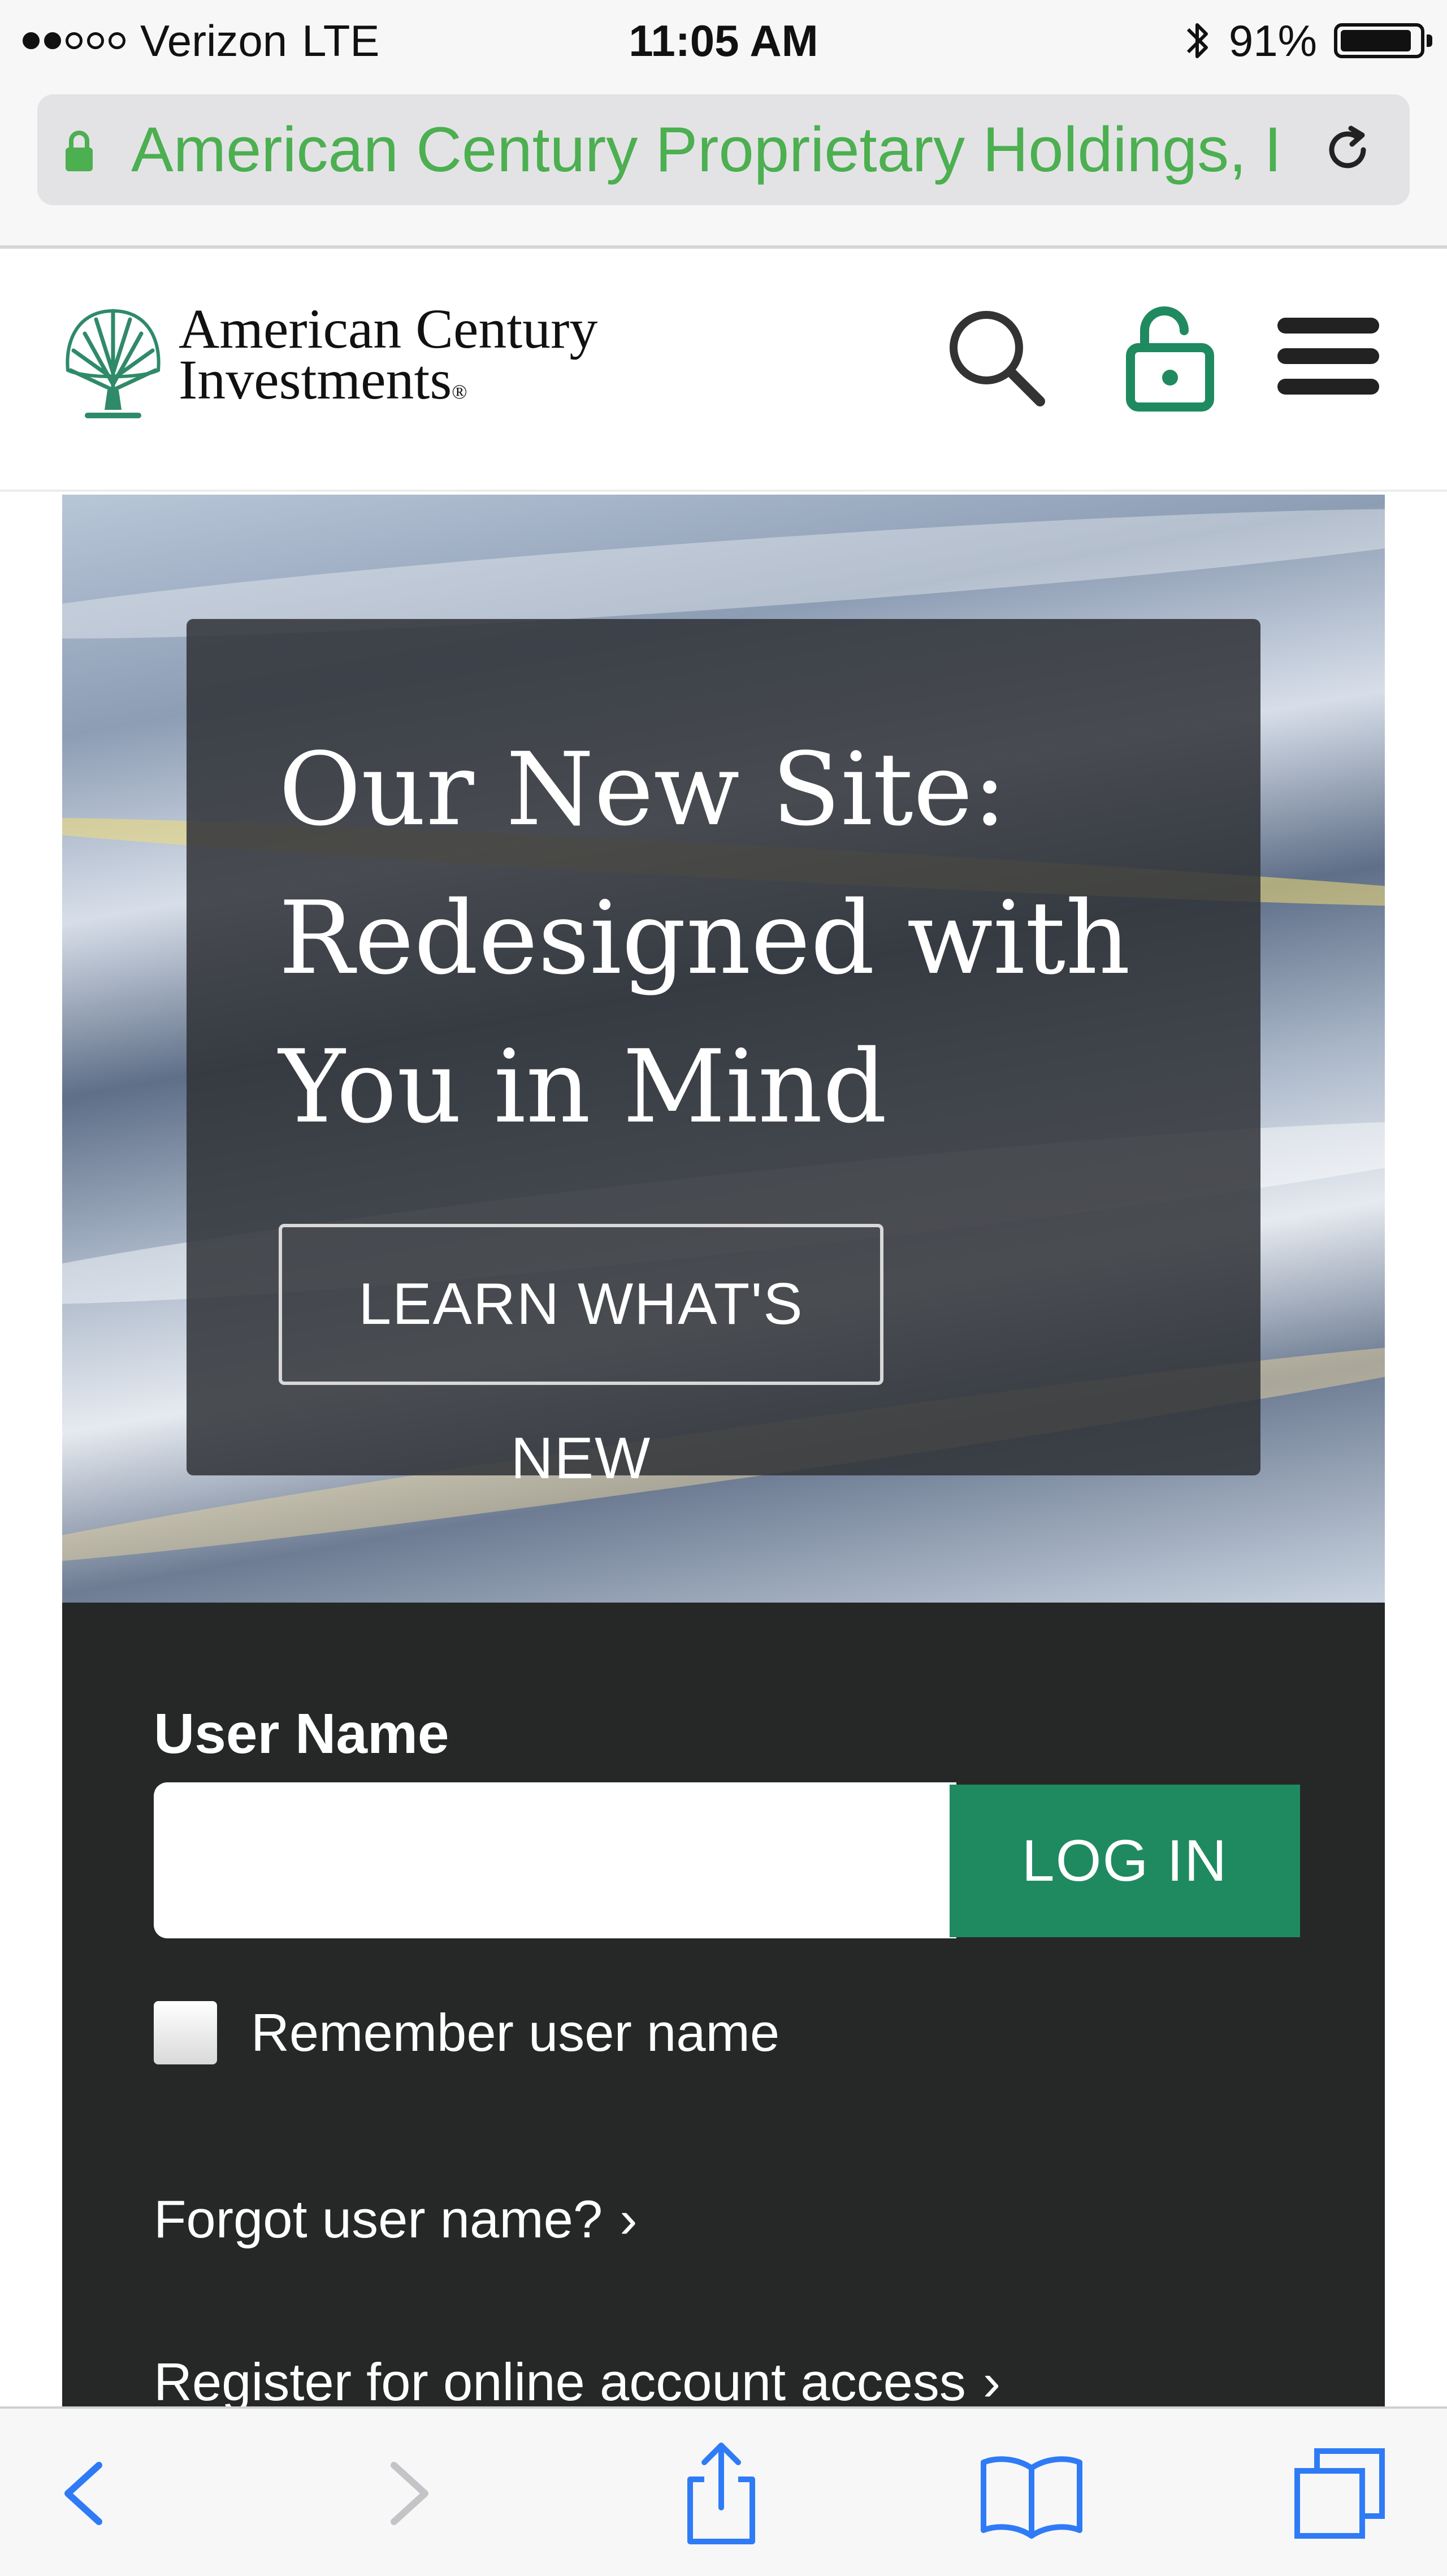 The width and height of the screenshot is (1447, 2576). What do you see at coordinates (560, 2382) in the screenshot?
I see `register-text: Register for online account access` at bounding box center [560, 2382].